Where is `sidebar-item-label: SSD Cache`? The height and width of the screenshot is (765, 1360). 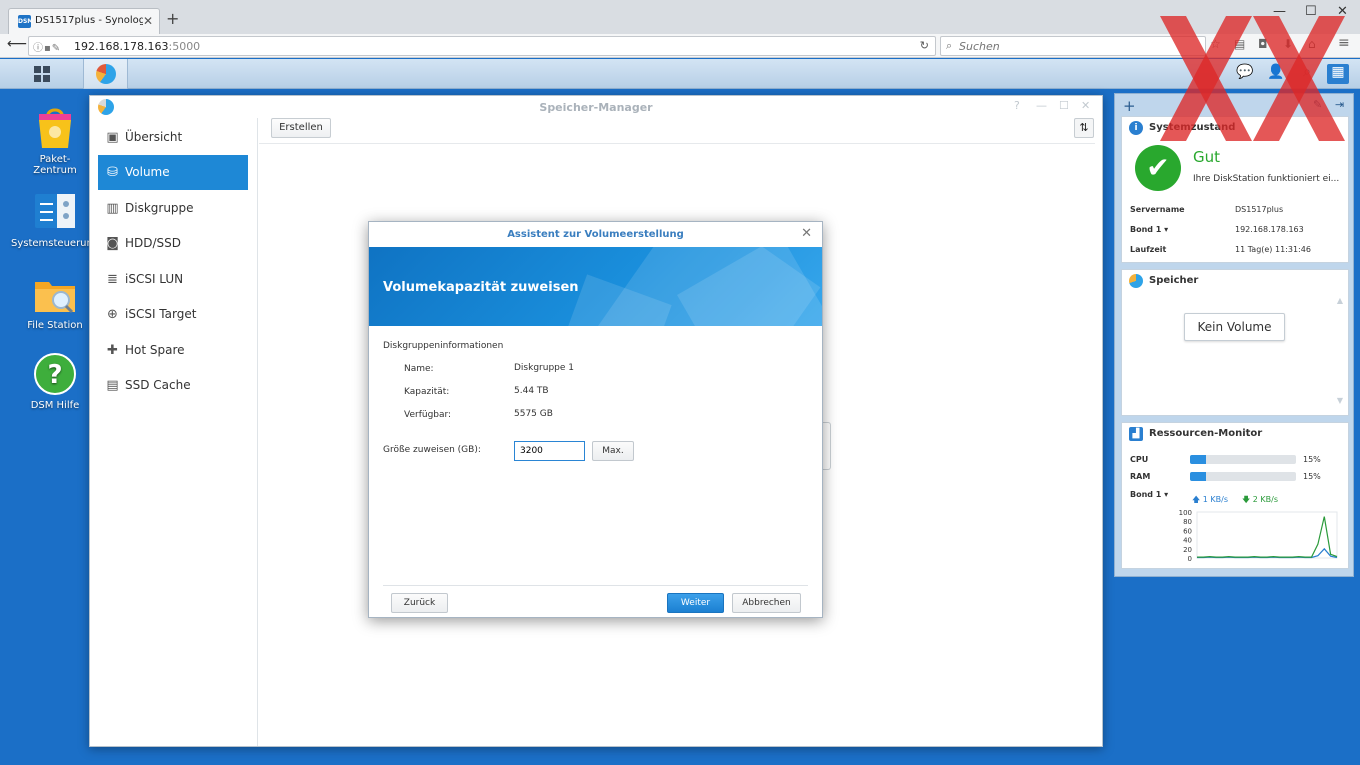
sidebar-item-label: SSD Cache is located at coordinates (158, 385).